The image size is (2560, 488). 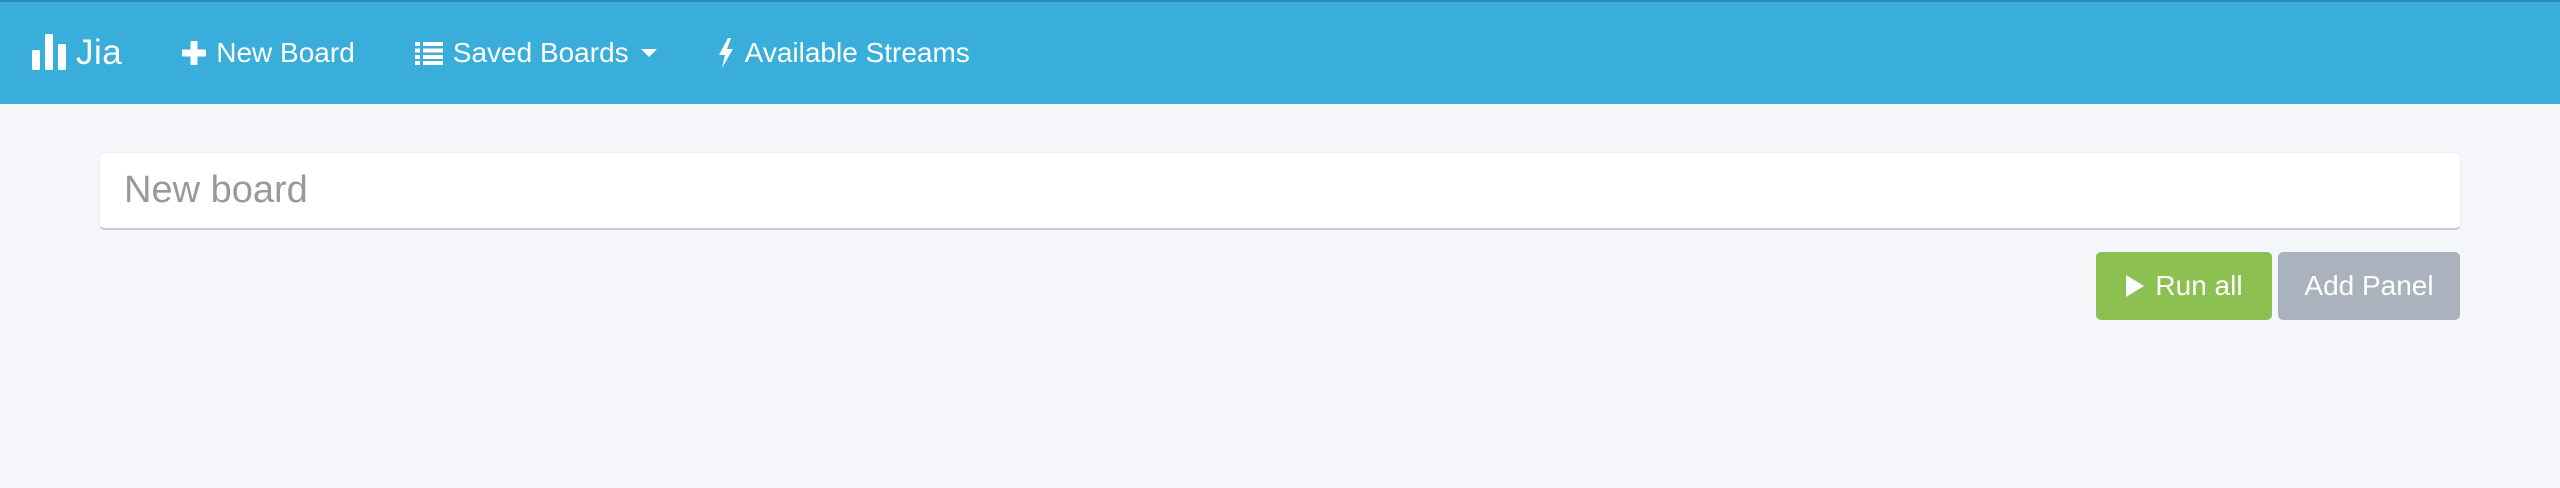 What do you see at coordinates (2199, 285) in the screenshot?
I see `run-all-label: Run all` at bounding box center [2199, 285].